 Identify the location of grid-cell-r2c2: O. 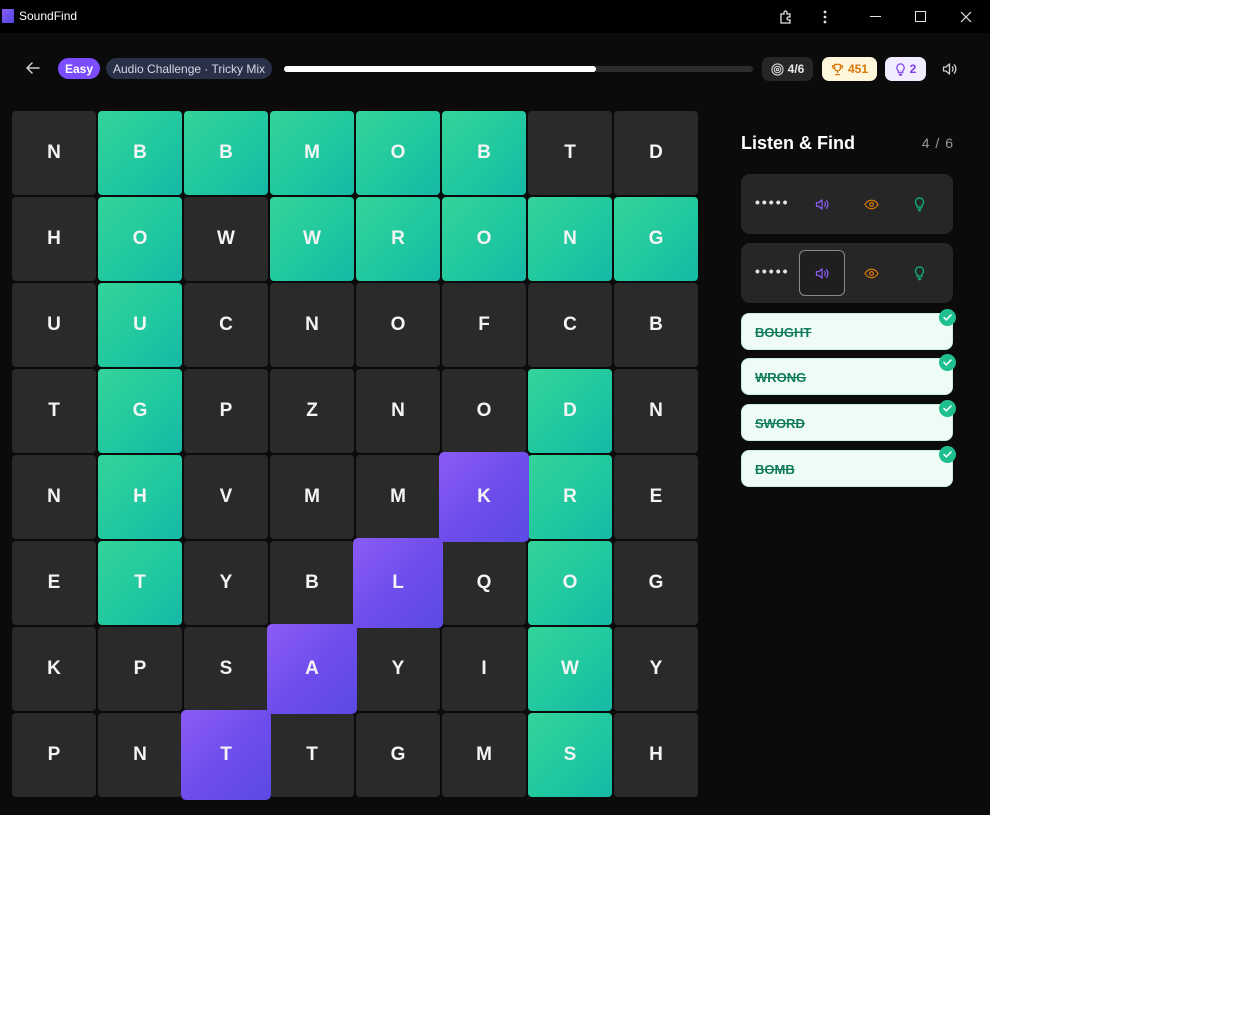
(140, 239).